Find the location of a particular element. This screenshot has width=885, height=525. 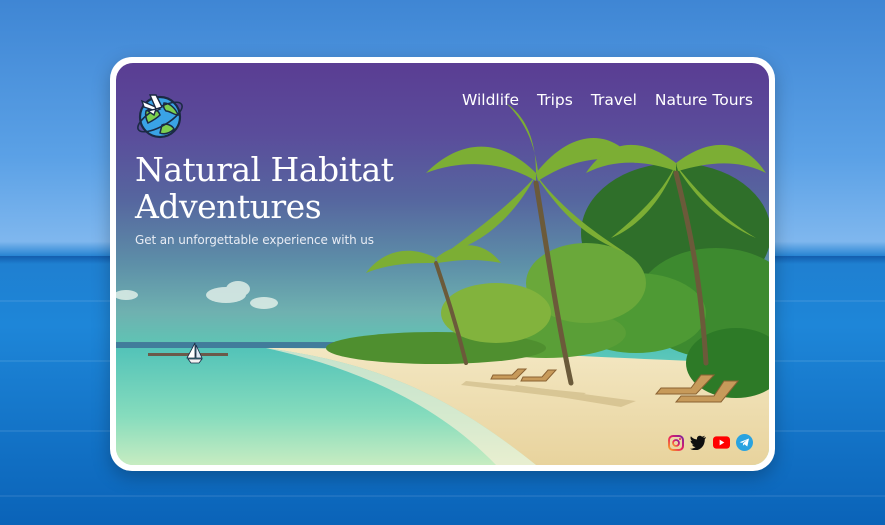

main-navigation: Wildlife Trips Travel Nature Tours is located at coordinates (607, 100).